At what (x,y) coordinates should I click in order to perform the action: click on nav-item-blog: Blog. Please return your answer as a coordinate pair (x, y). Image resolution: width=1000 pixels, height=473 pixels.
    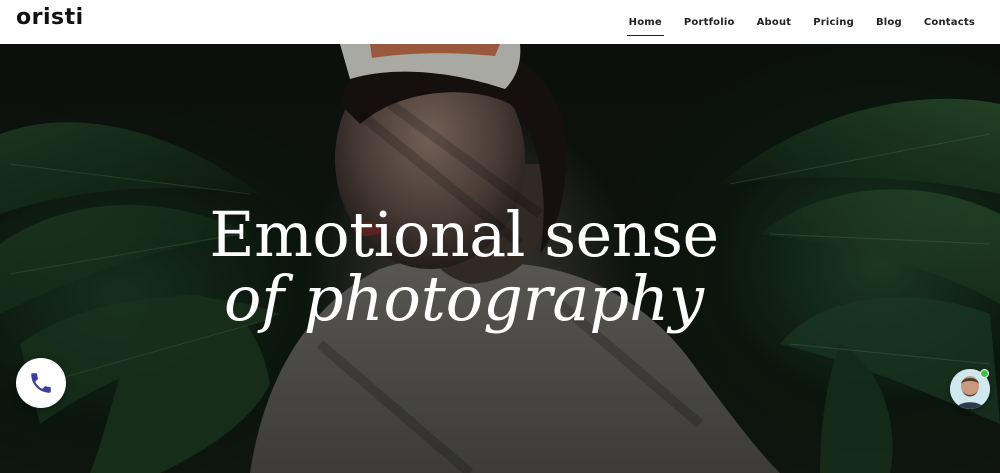
    Looking at the image, I should click on (889, 22).